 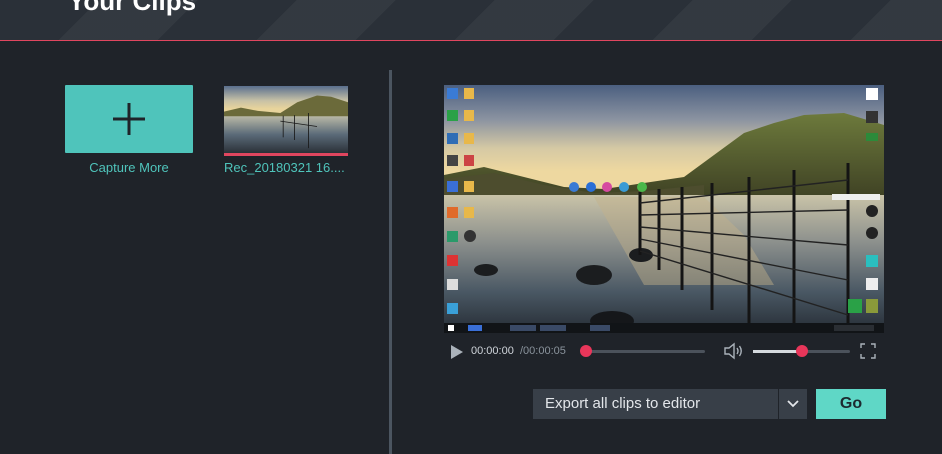 What do you see at coordinates (586, 351) in the screenshot?
I see `seek-knob` at bounding box center [586, 351].